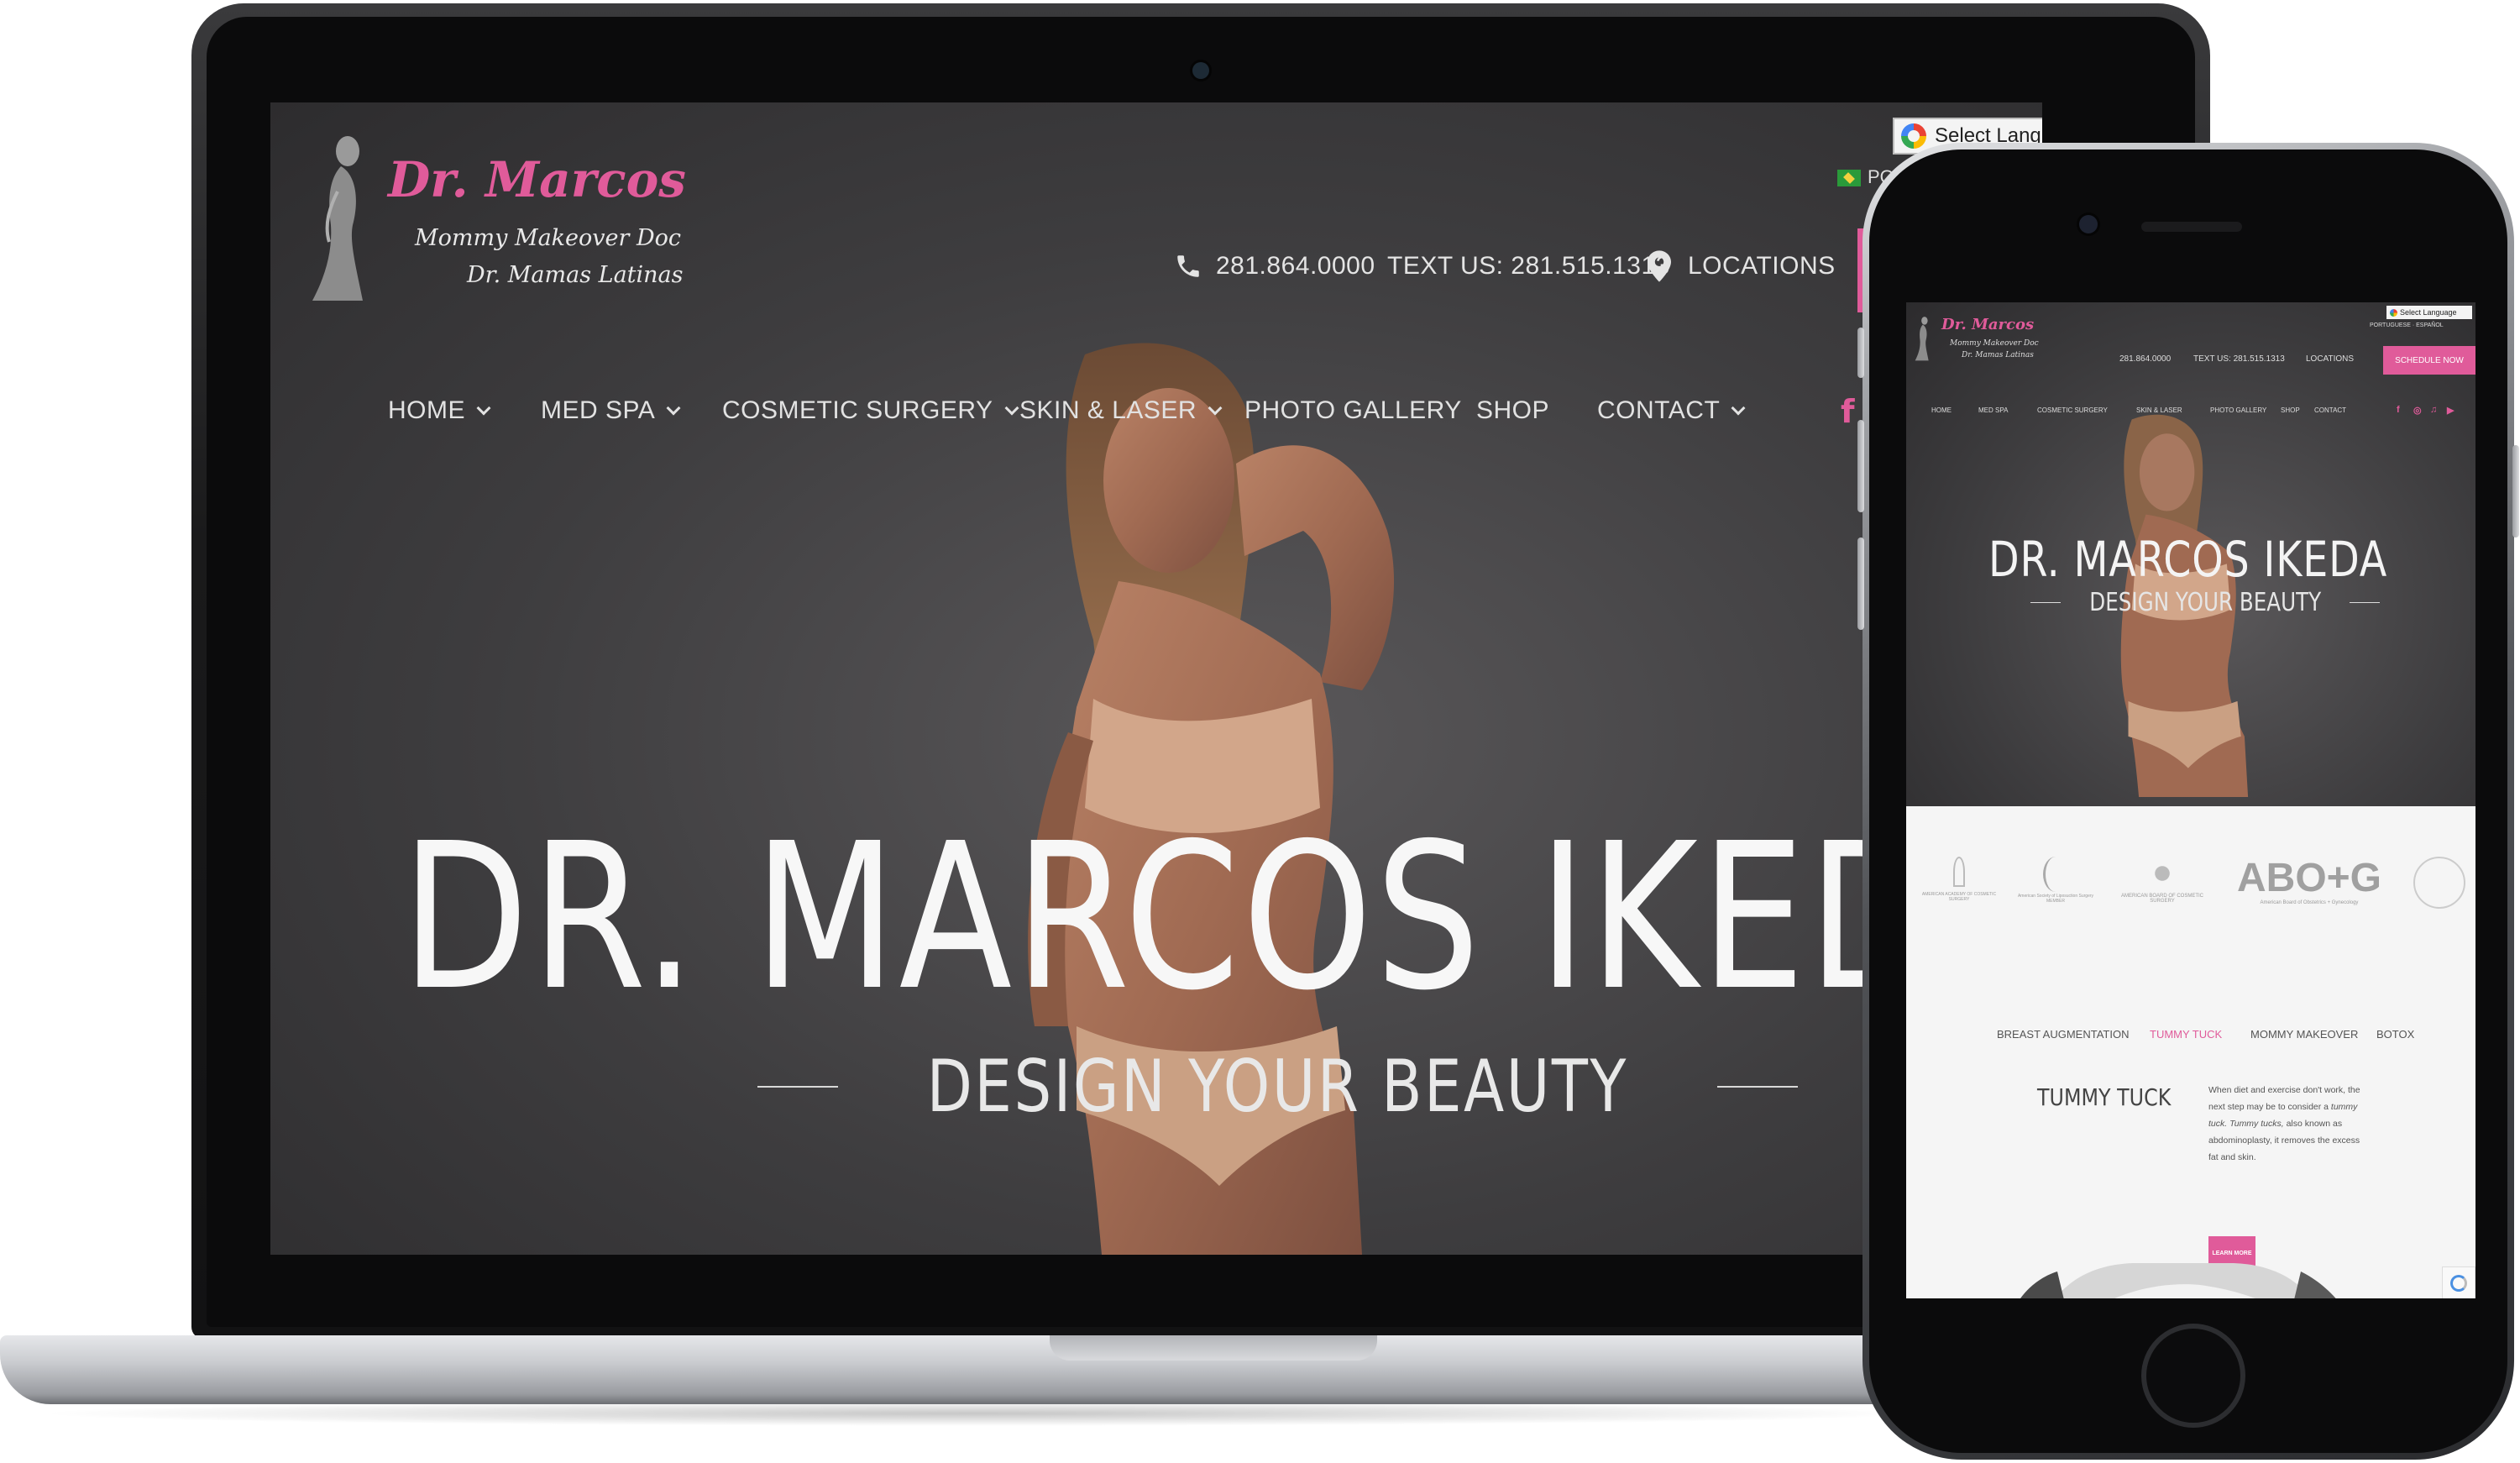 This screenshot has width=2520, height=1463. What do you see at coordinates (2304, 1034) in the screenshot?
I see `tab-mommy-makeover: MOMMY MAKEOVER` at bounding box center [2304, 1034].